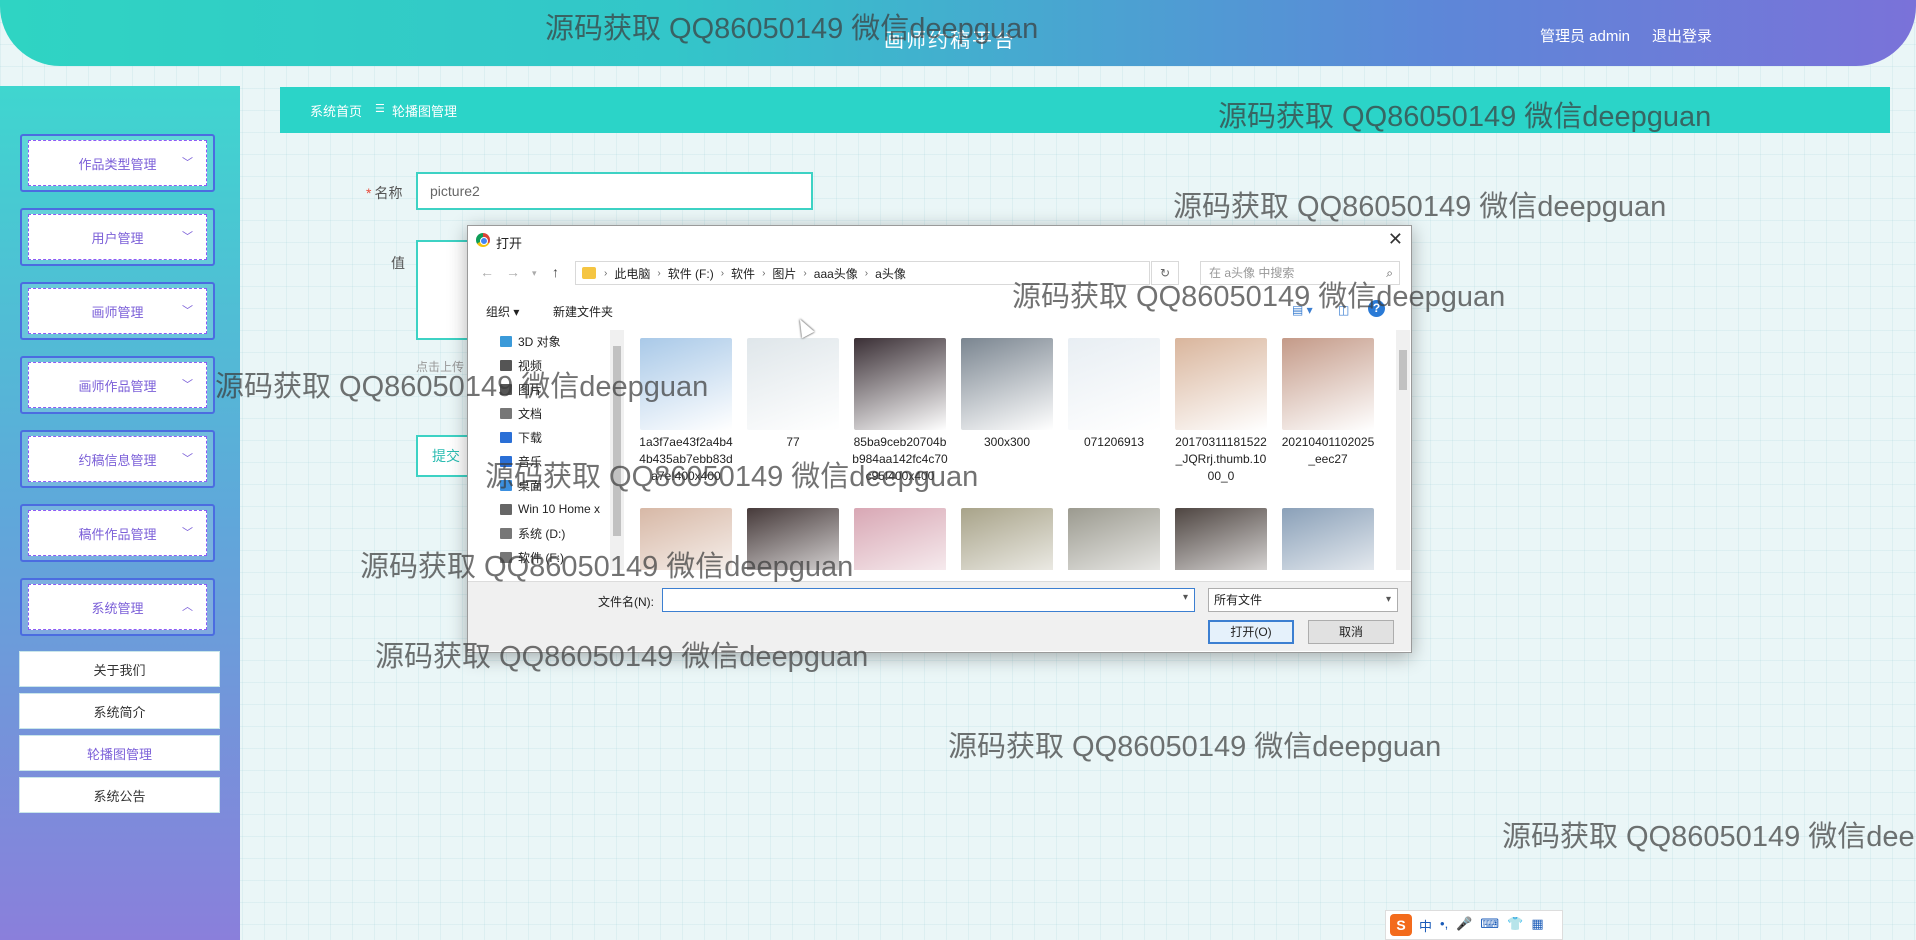  Describe the element at coordinates (530, 341) in the screenshot. I see `folder-tree-item: 3D 对象` at that location.